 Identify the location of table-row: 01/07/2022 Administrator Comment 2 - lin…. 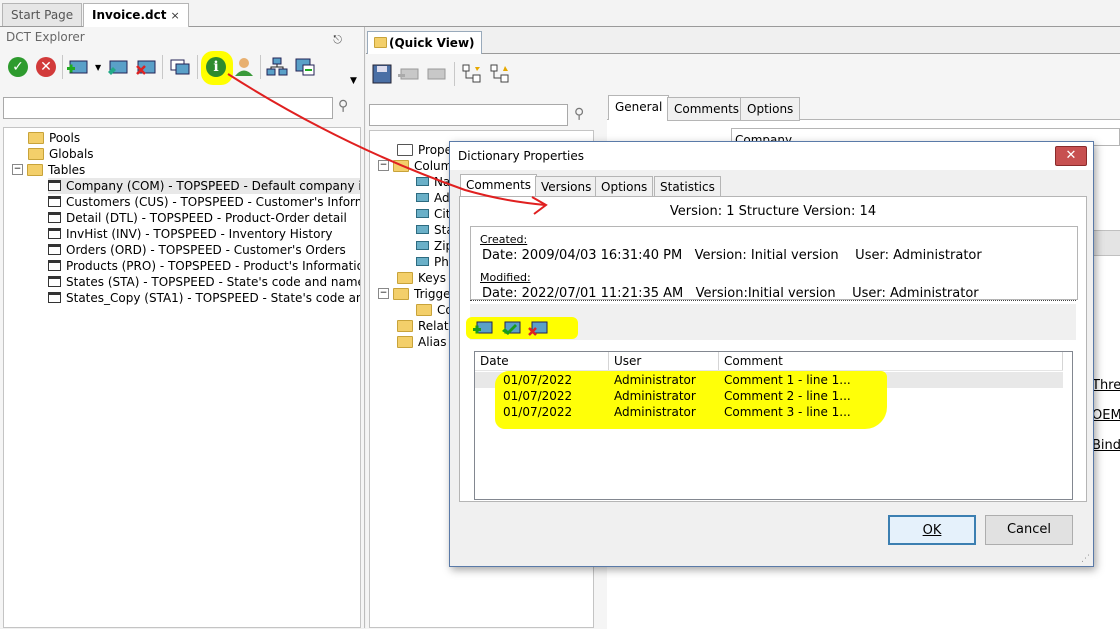
(769, 396).